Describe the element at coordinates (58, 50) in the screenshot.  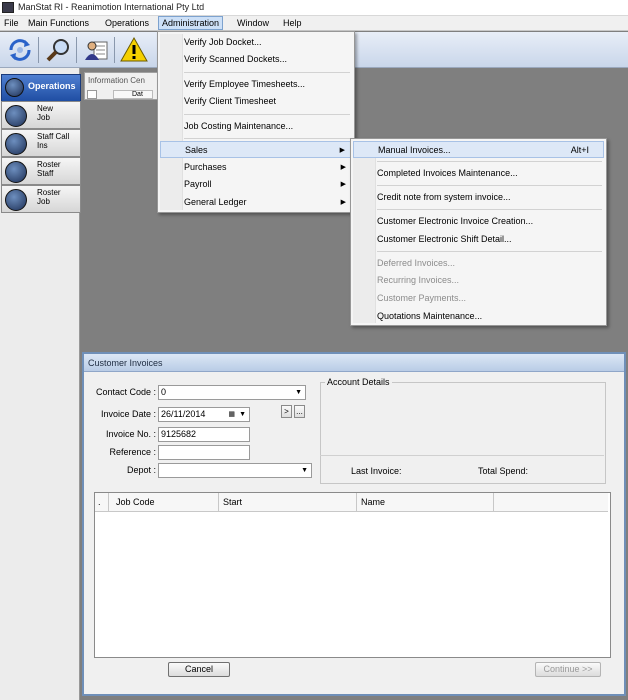
I see `search-icon` at that location.